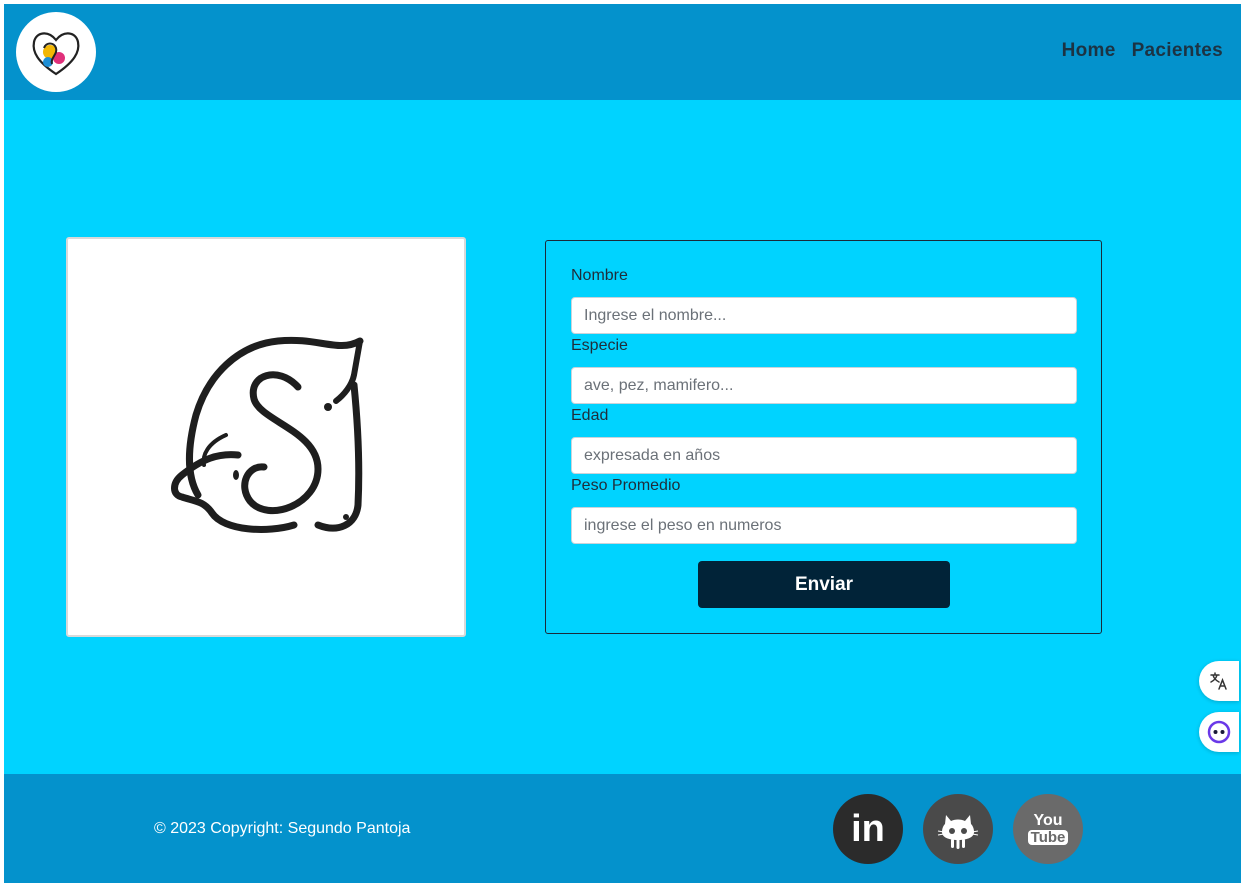 This screenshot has height=885, width=1241. I want to click on vet-logo-icon, so click(56, 54).